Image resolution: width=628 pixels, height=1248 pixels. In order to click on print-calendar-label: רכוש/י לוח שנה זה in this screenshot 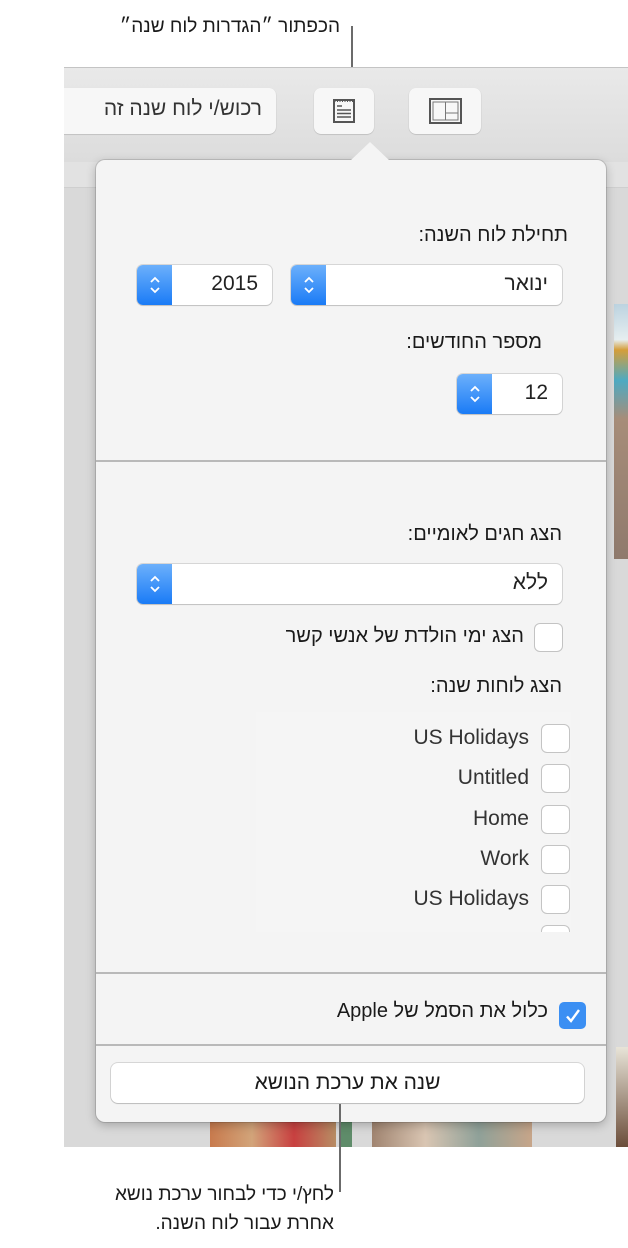, I will do `click(182, 108)`.